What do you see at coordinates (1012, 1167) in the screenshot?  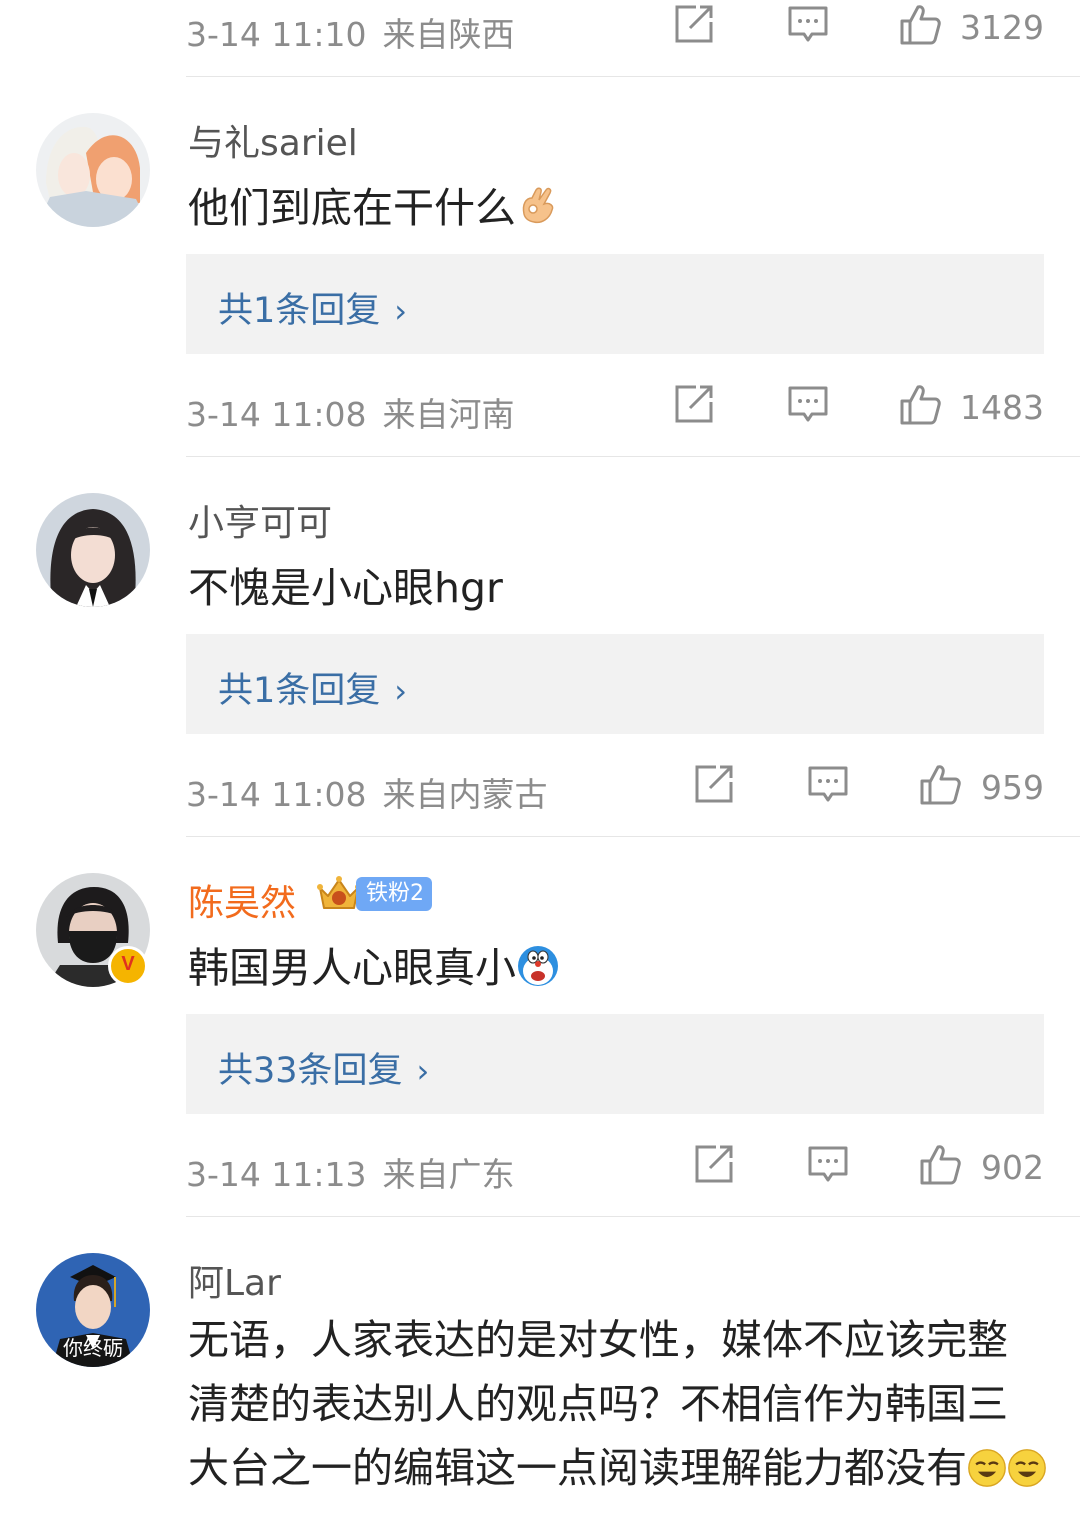 I see `like-count: 902` at bounding box center [1012, 1167].